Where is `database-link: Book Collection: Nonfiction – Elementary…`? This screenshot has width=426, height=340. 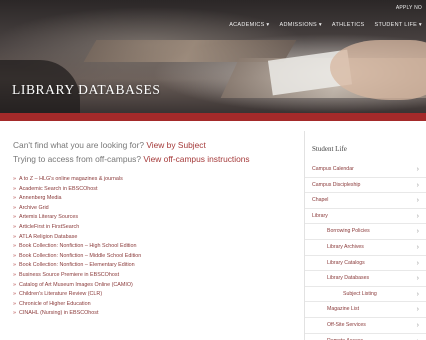 database-link: Book Collection: Nonfiction – Elementary… is located at coordinates (77, 265).